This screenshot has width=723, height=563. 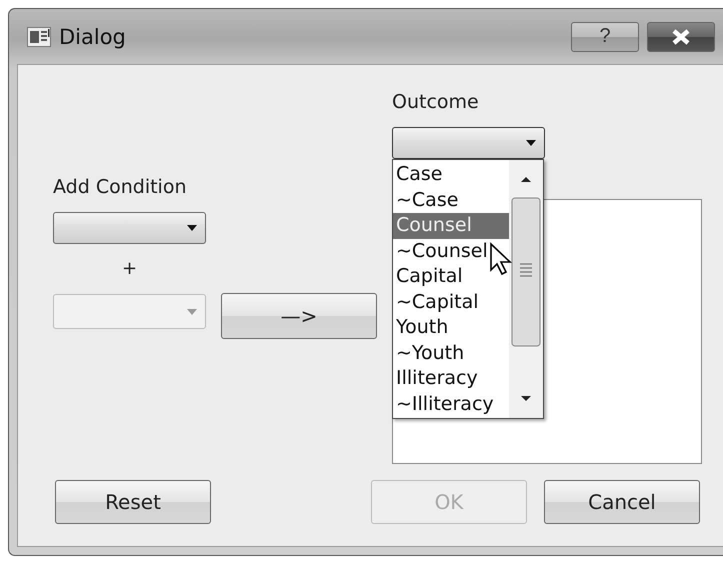 What do you see at coordinates (605, 37) in the screenshot?
I see `help-button: ?` at bounding box center [605, 37].